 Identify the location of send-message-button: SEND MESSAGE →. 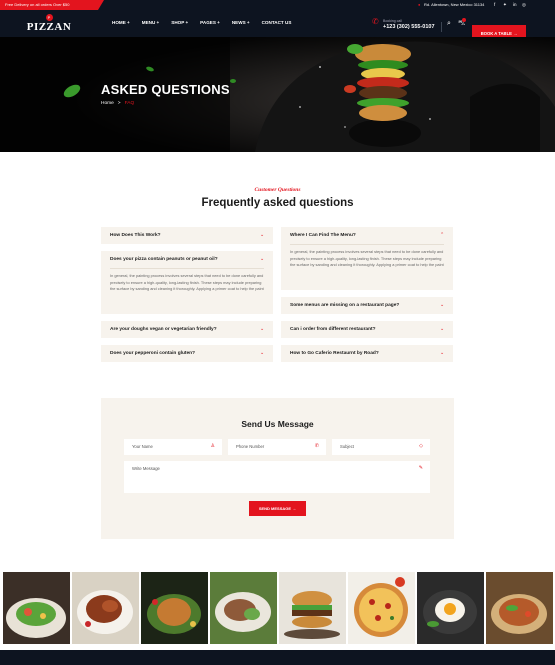
(277, 508).